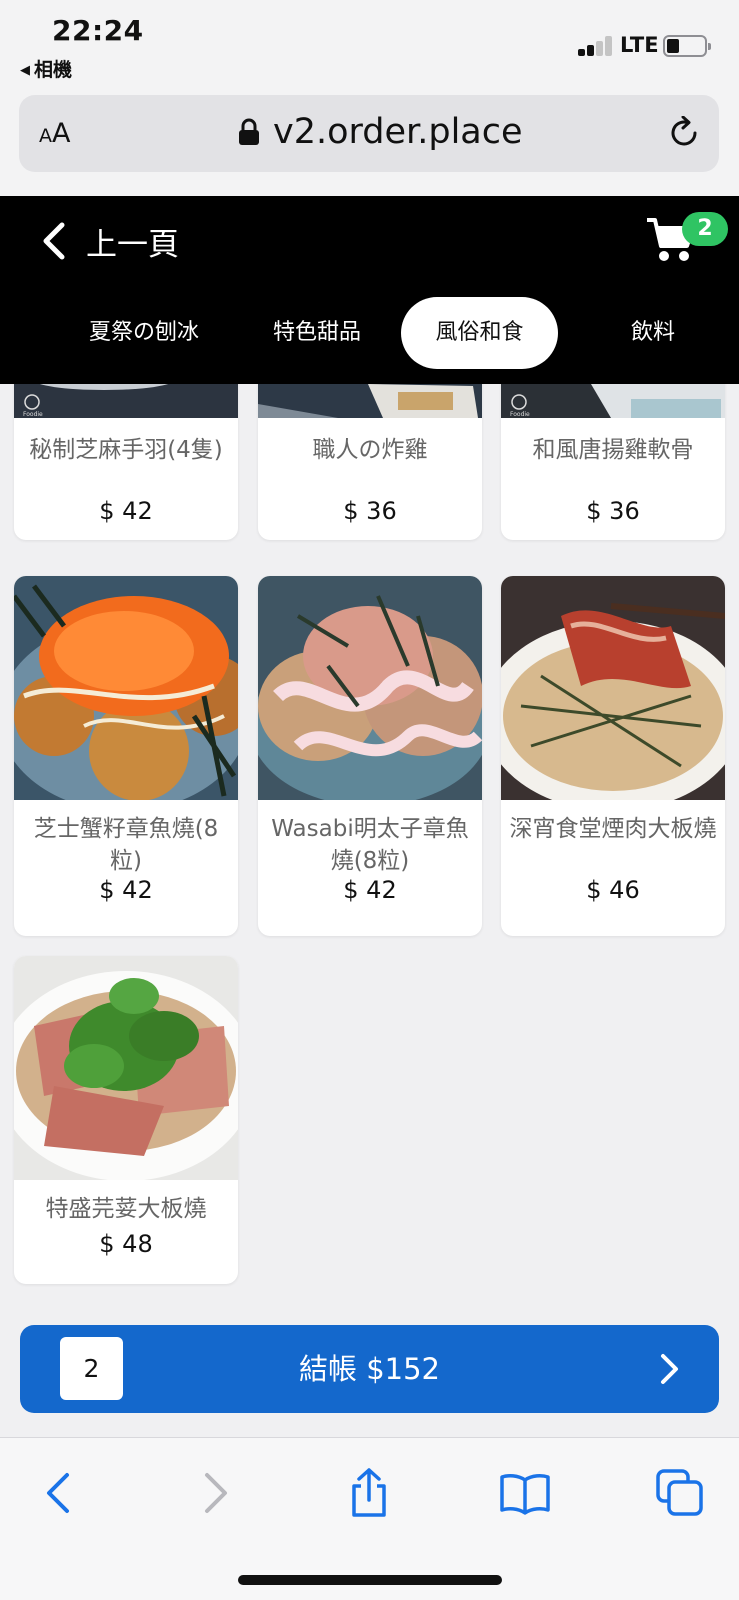 This screenshot has height=1600, width=739. What do you see at coordinates (144, 333) in the screenshot?
I see `tab-shaved-ice: 夏祭の刨冰` at bounding box center [144, 333].